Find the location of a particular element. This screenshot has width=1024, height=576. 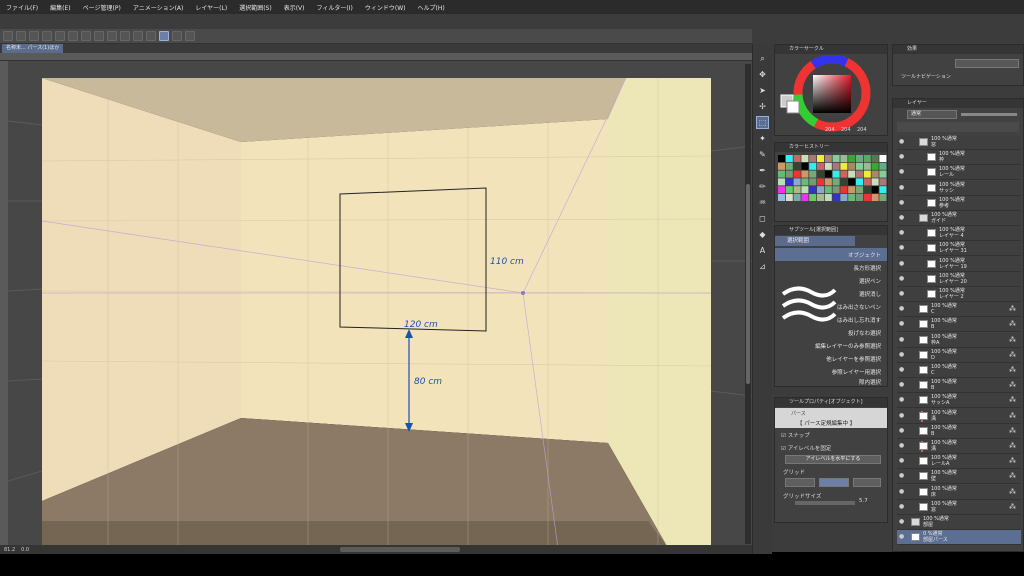

sub-tool-group-tab: 選択範囲 is located at coordinates (815, 241).